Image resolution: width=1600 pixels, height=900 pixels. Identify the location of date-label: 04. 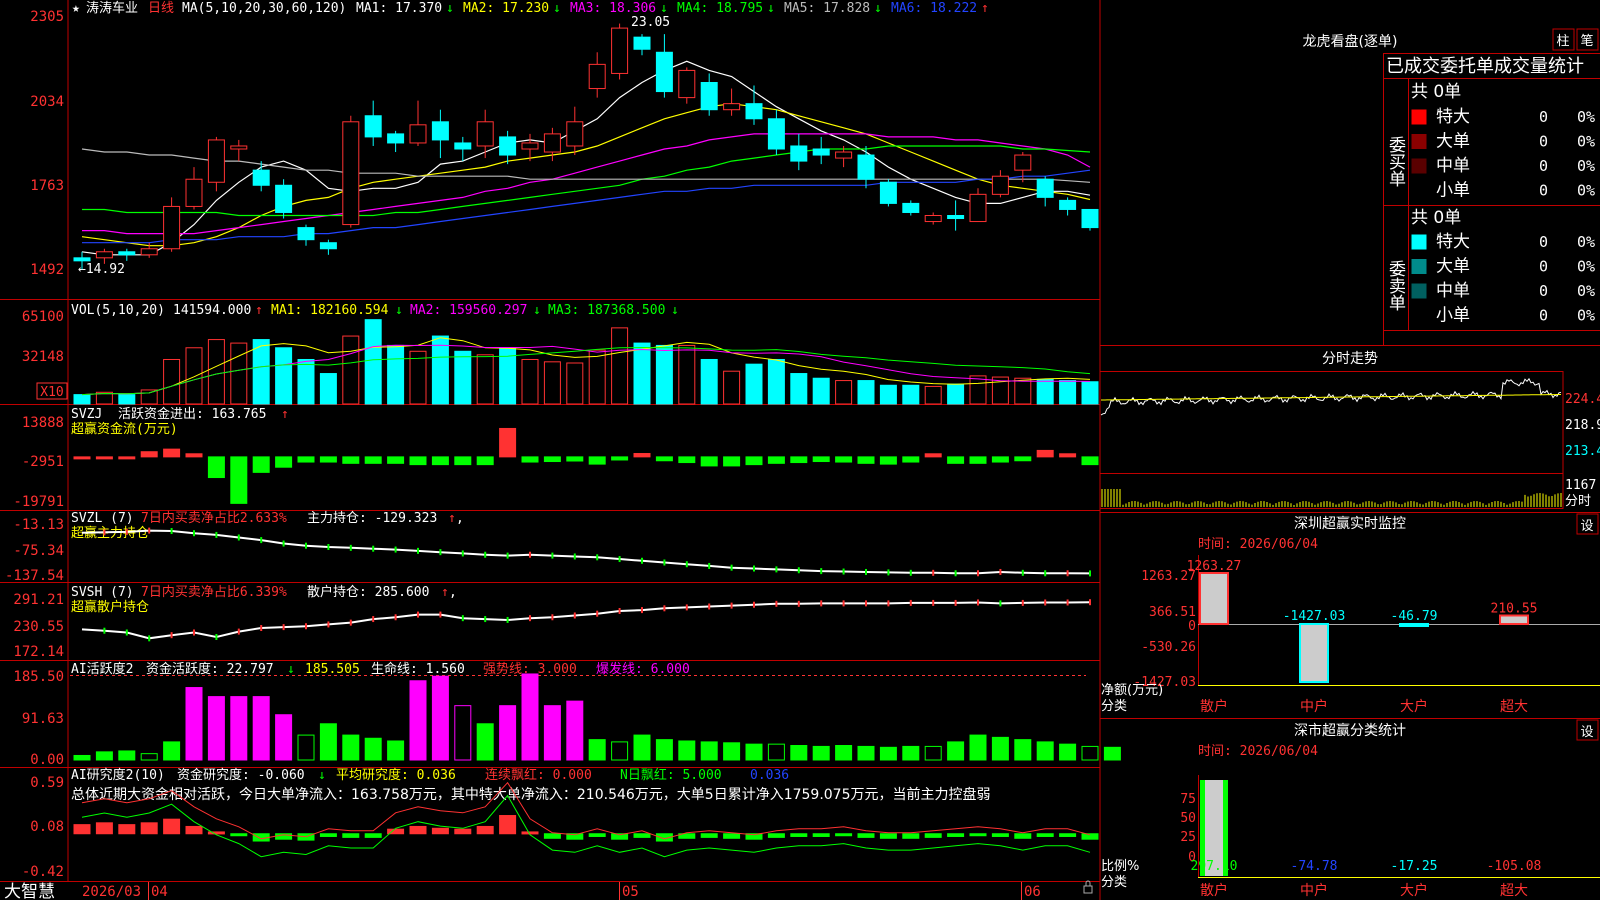
(159, 892).